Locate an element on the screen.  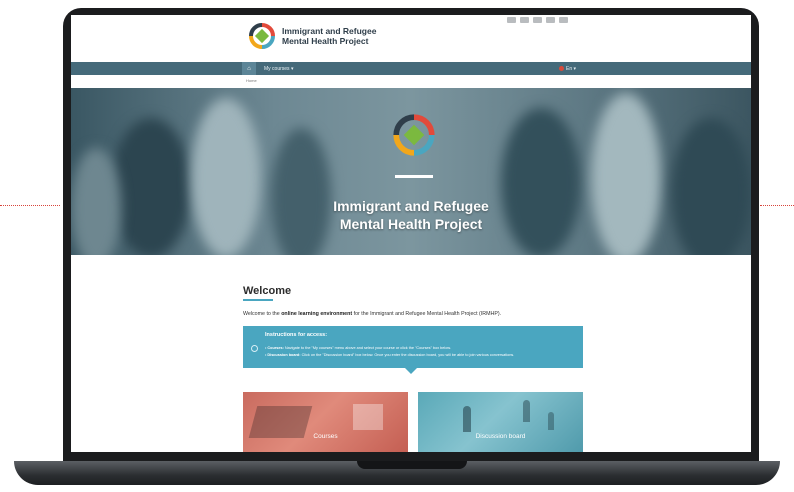
courses-card: Courses is located at coordinates (325, 422).